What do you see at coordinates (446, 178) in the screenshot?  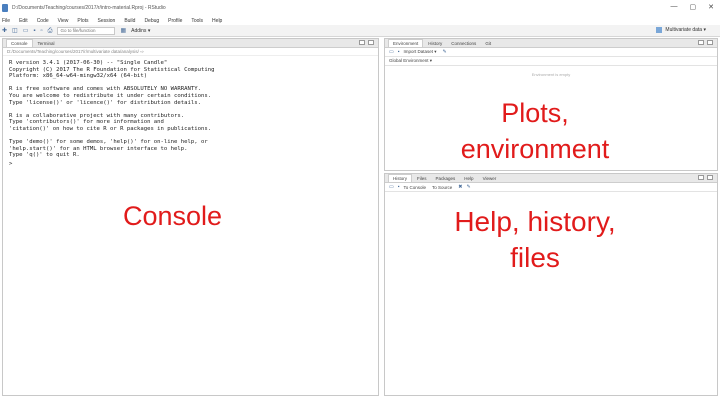 I see `tab-packages: Packages` at bounding box center [446, 178].